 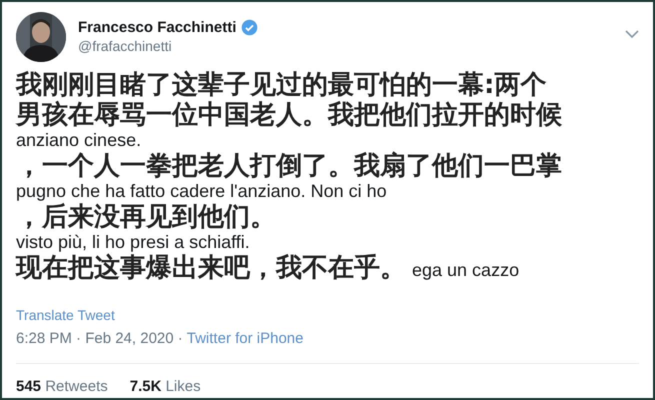 What do you see at coordinates (157, 27) in the screenshot?
I see `author-name: Francesco Facchinetti` at bounding box center [157, 27].